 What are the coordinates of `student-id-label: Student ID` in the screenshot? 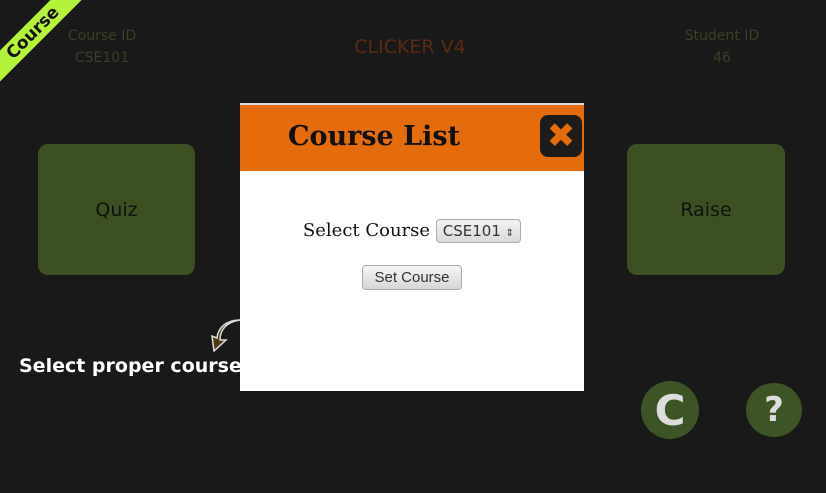 It's located at (722, 36).